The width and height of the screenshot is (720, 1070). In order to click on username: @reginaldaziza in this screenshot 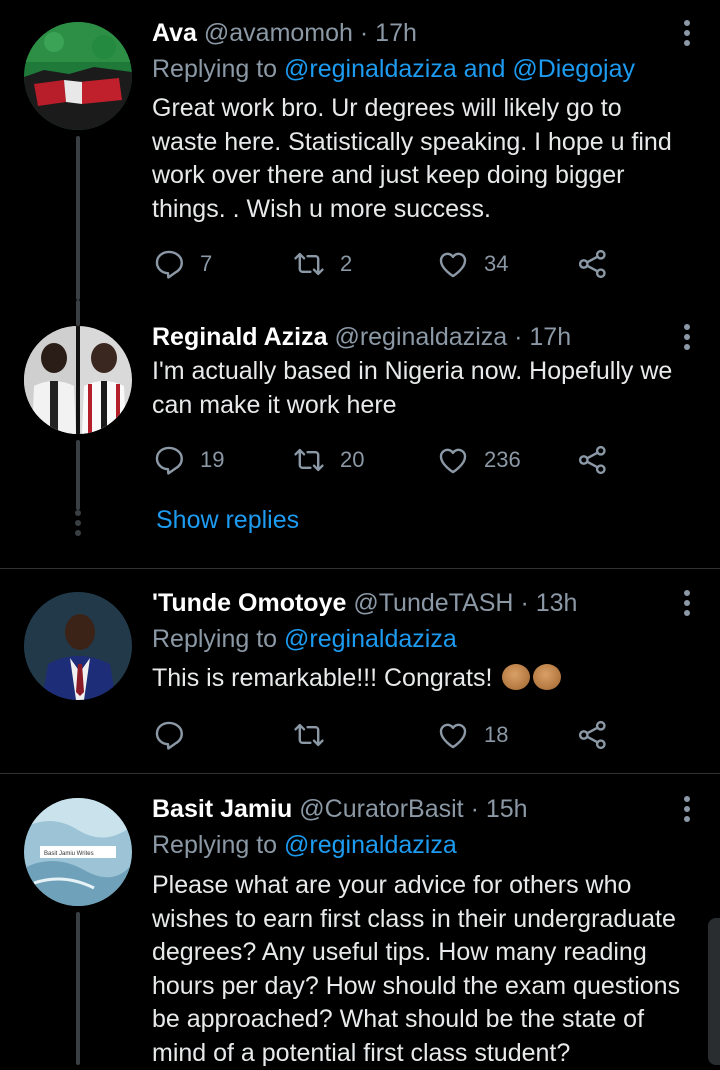, I will do `click(420, 337)`.